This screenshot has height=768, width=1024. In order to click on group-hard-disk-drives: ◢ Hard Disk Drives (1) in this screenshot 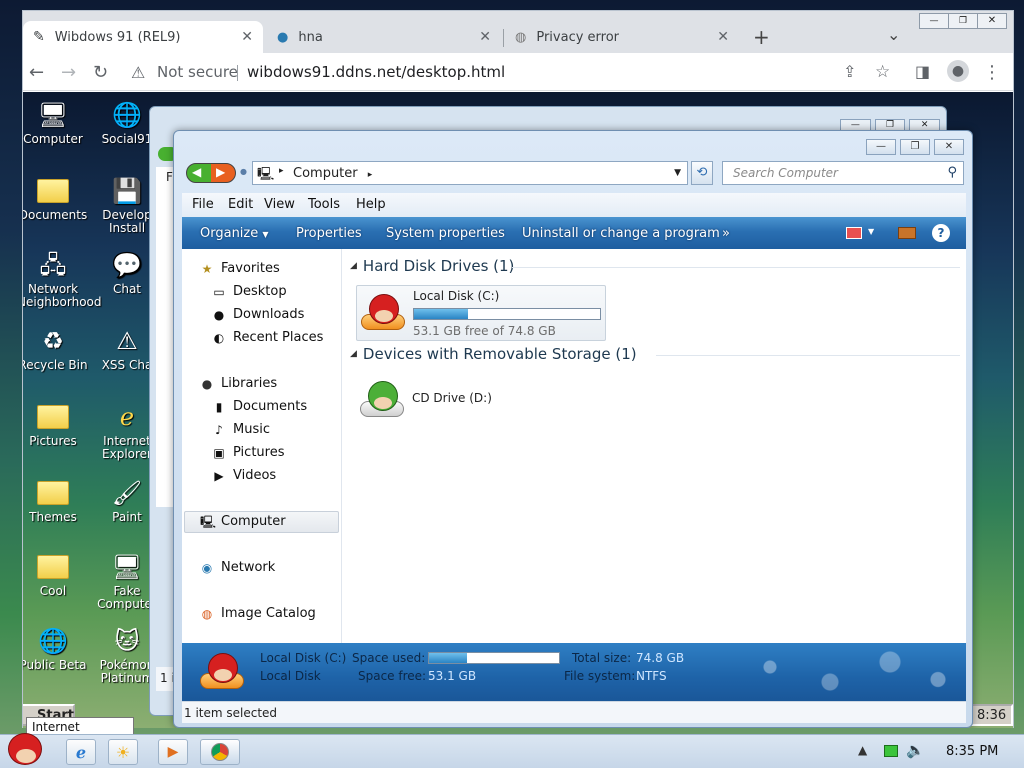, I will do `click(432, 266)`.